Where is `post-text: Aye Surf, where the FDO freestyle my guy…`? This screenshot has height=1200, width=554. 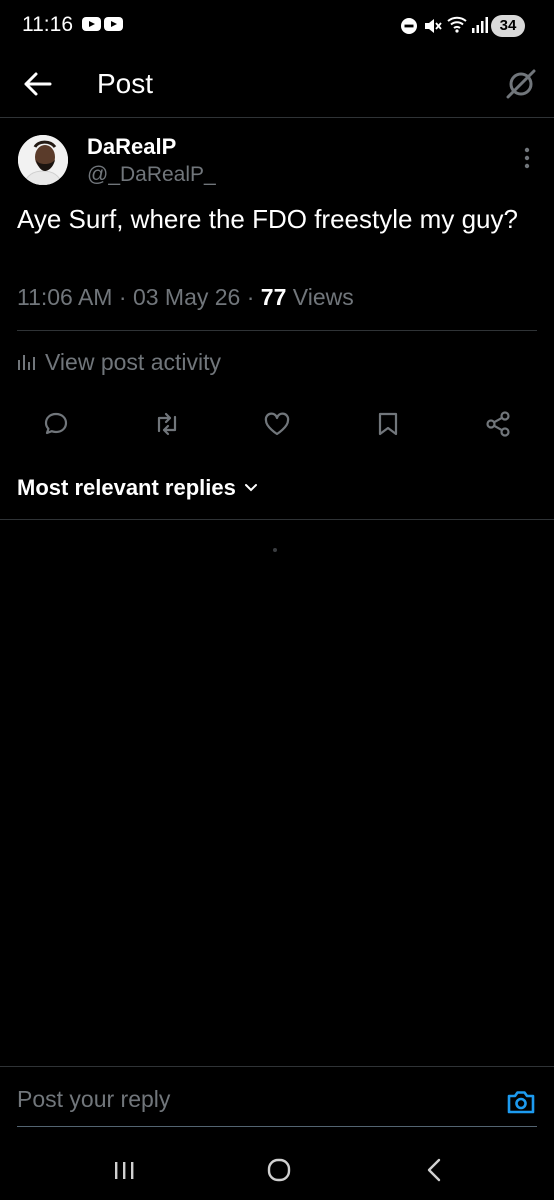
post-text: Aye Surf, where the FDO freestyle my guy… is located at coordinates (267, 219).